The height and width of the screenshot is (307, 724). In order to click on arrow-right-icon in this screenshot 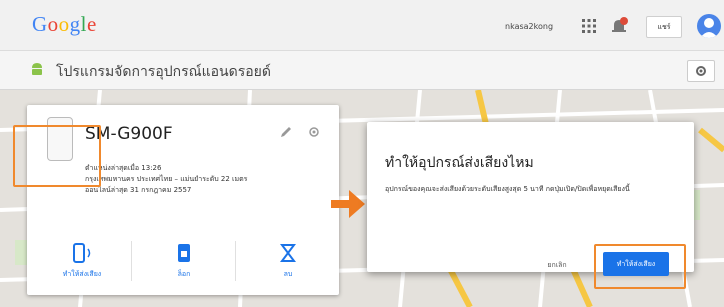, I will do `click(348, 204)`.